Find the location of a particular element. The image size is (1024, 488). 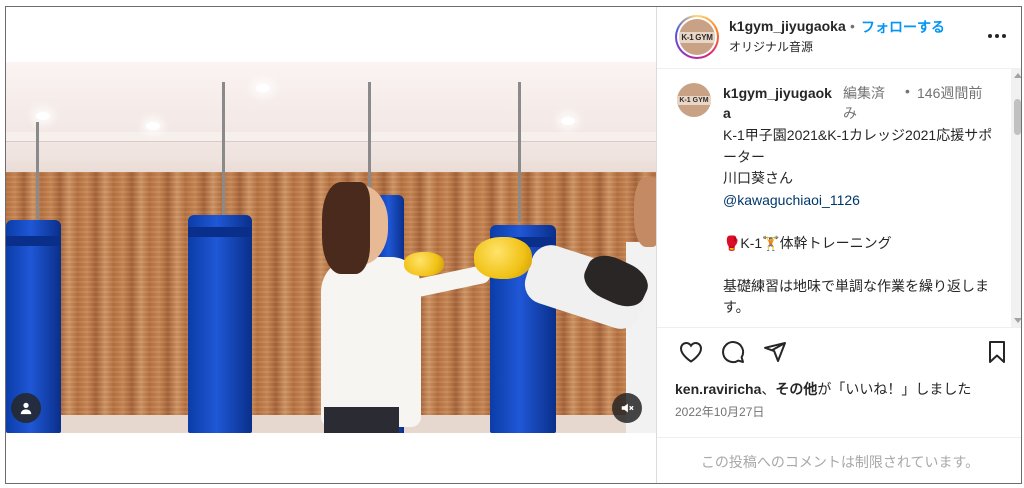

trainer-head is located at coordinates (645, 212).